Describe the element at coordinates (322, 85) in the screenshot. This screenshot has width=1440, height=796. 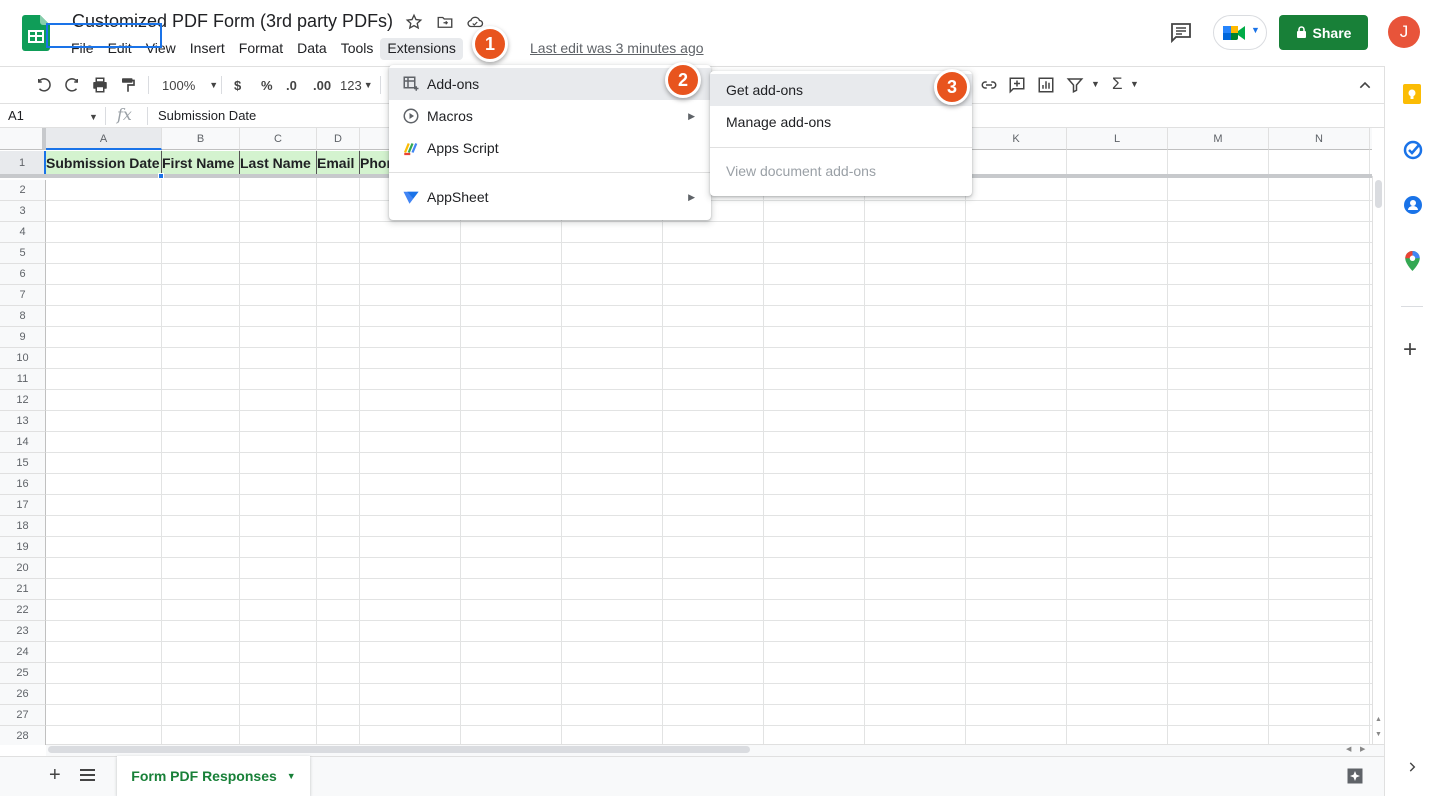
I see `increase-decimal-button: .00` at that location.